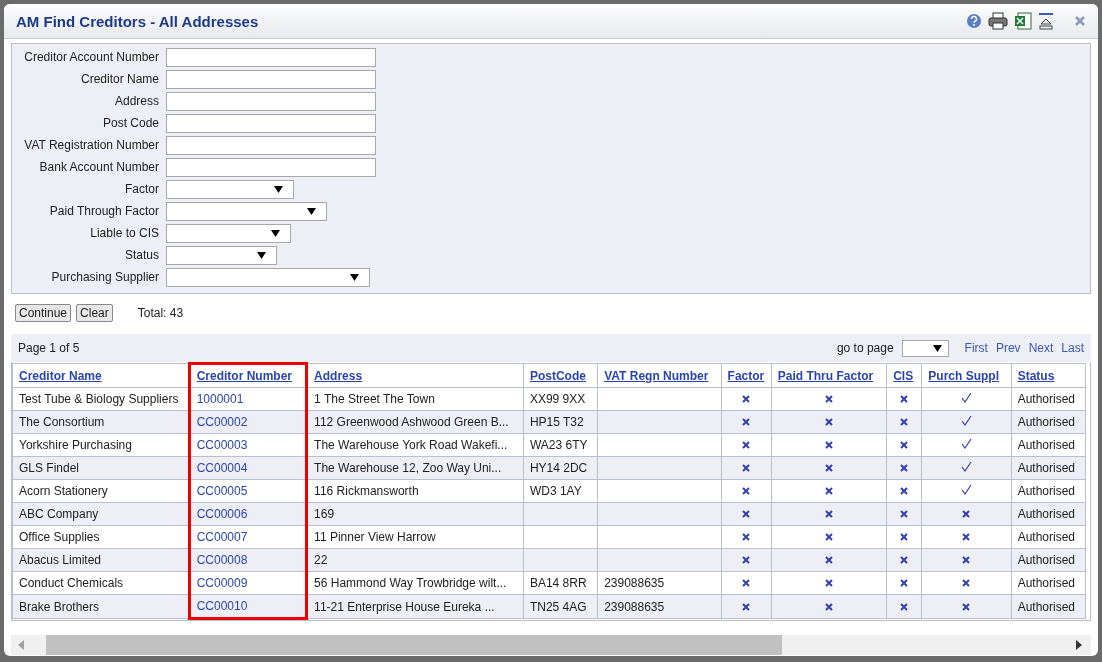 This screenshot has height=662, width=1102. I want to click on table-cell: 1 The Street The Town, so click(415, 399).